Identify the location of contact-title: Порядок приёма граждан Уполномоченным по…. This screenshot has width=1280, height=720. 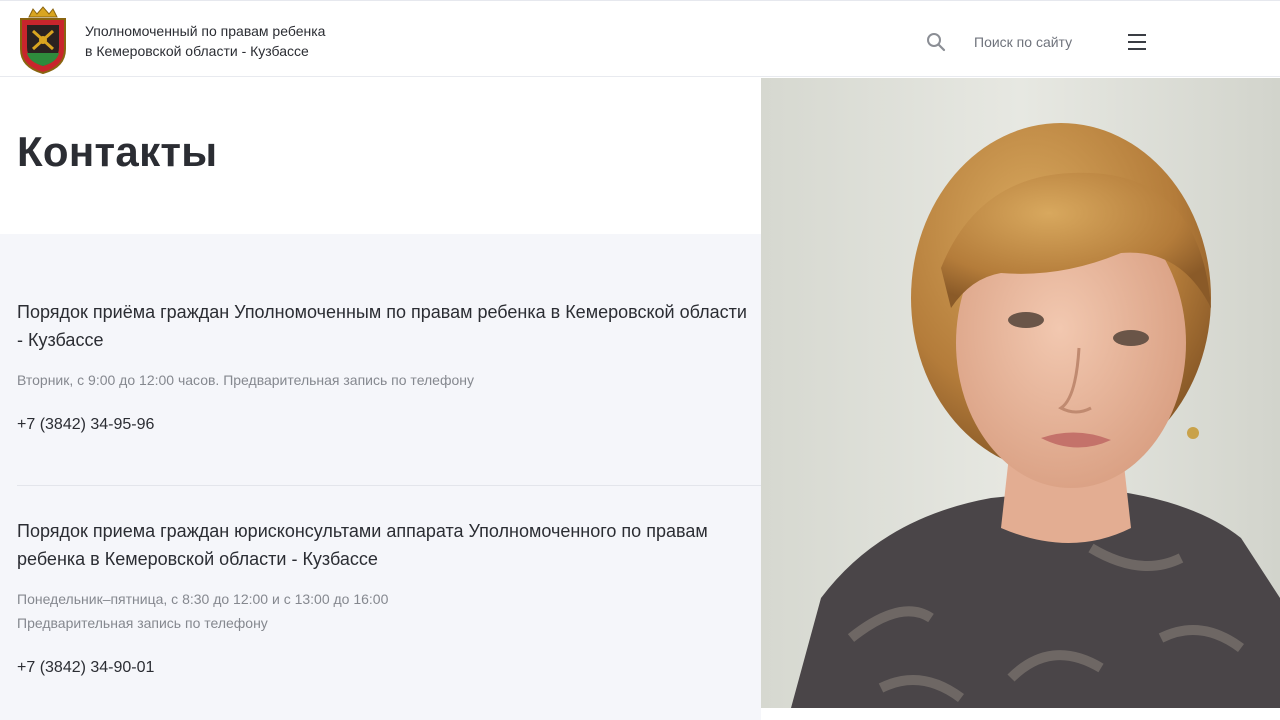
(382, 326).